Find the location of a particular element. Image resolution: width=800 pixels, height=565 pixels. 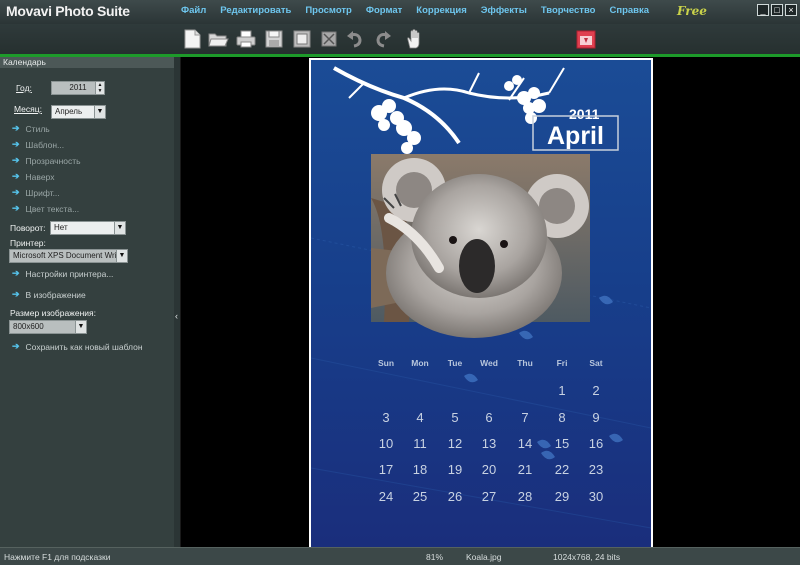

day-cell: 11 is located at coordinates (420, 443).